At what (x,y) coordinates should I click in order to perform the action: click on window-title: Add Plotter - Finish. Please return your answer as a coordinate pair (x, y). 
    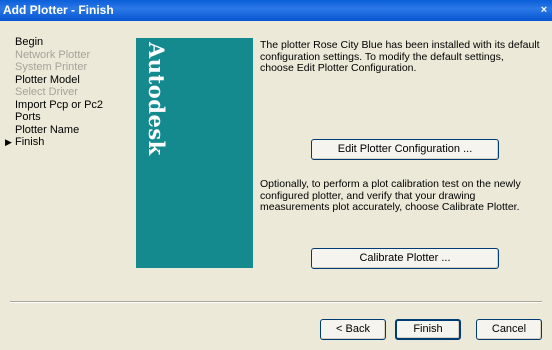
    Looking at the image, I should click on (58, 10).